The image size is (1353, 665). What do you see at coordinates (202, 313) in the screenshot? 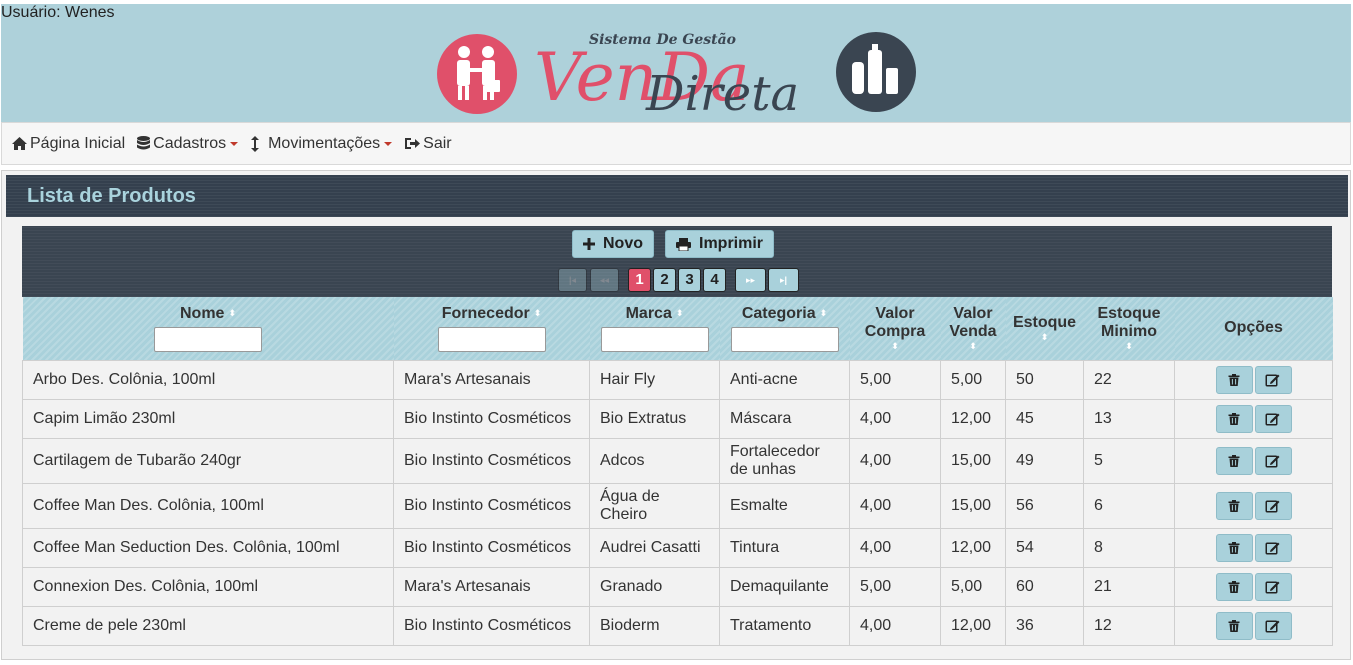
I see `col-nome-label: Nome` at bounding box center [202, 313].